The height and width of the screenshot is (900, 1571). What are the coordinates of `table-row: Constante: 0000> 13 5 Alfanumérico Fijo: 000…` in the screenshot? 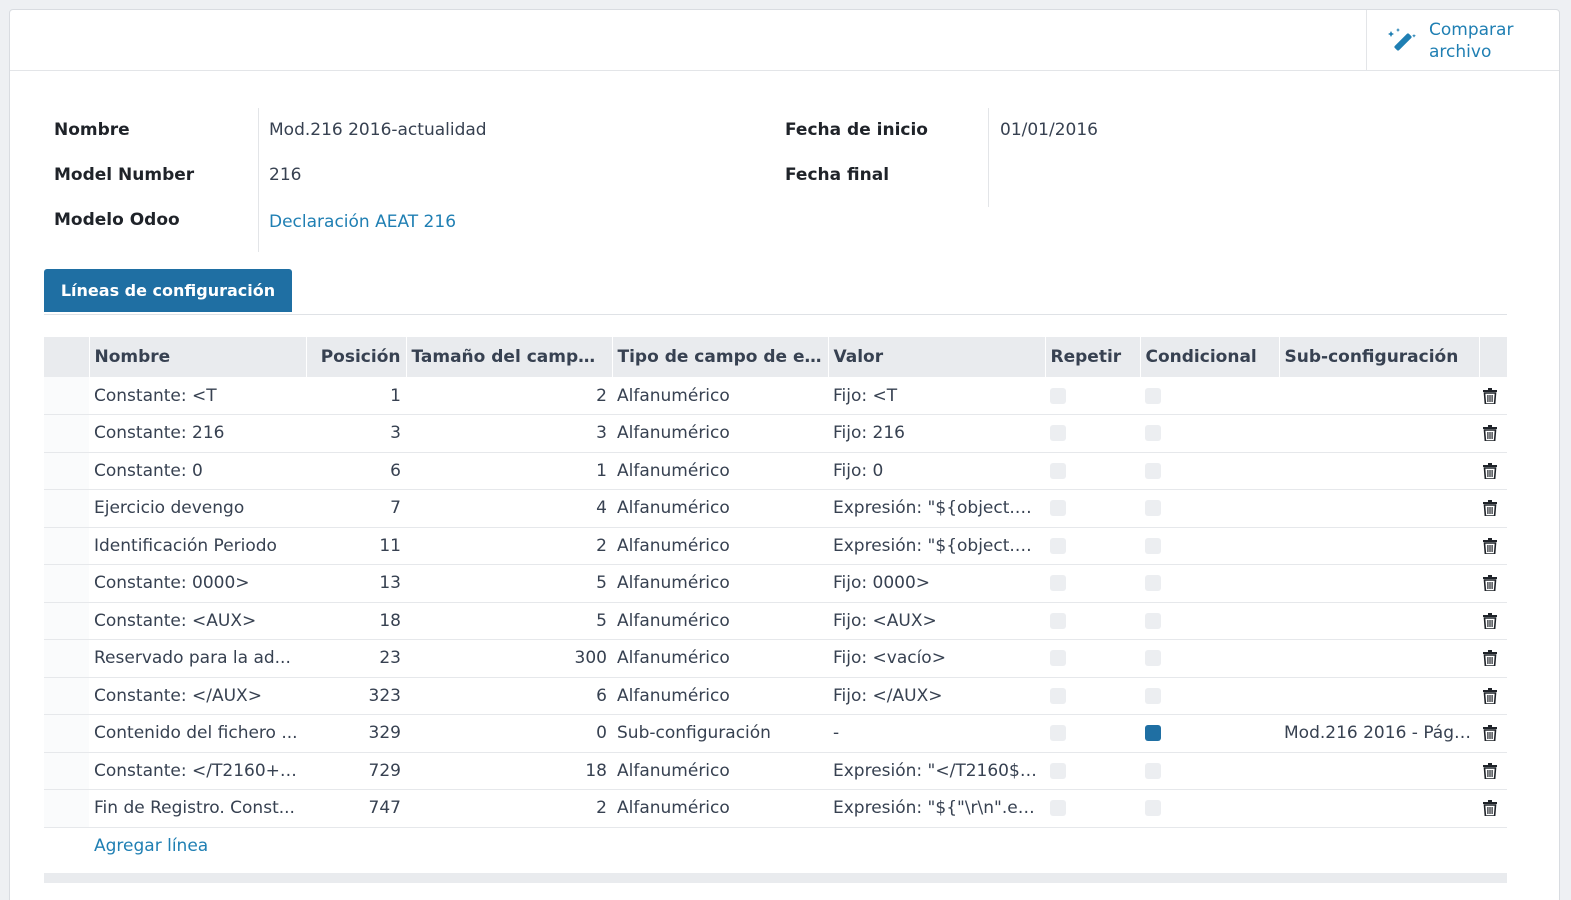 It's located at (775, 583).